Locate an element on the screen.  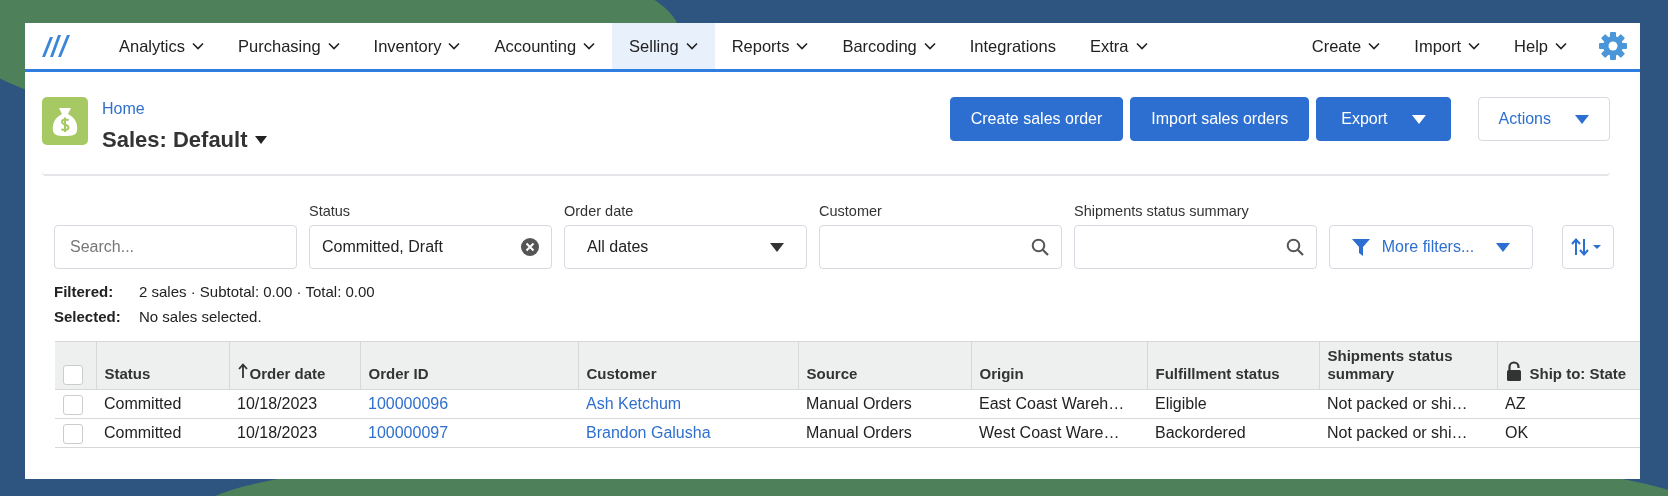
action-button: Create sales order is located at coordinates (1036, 119).